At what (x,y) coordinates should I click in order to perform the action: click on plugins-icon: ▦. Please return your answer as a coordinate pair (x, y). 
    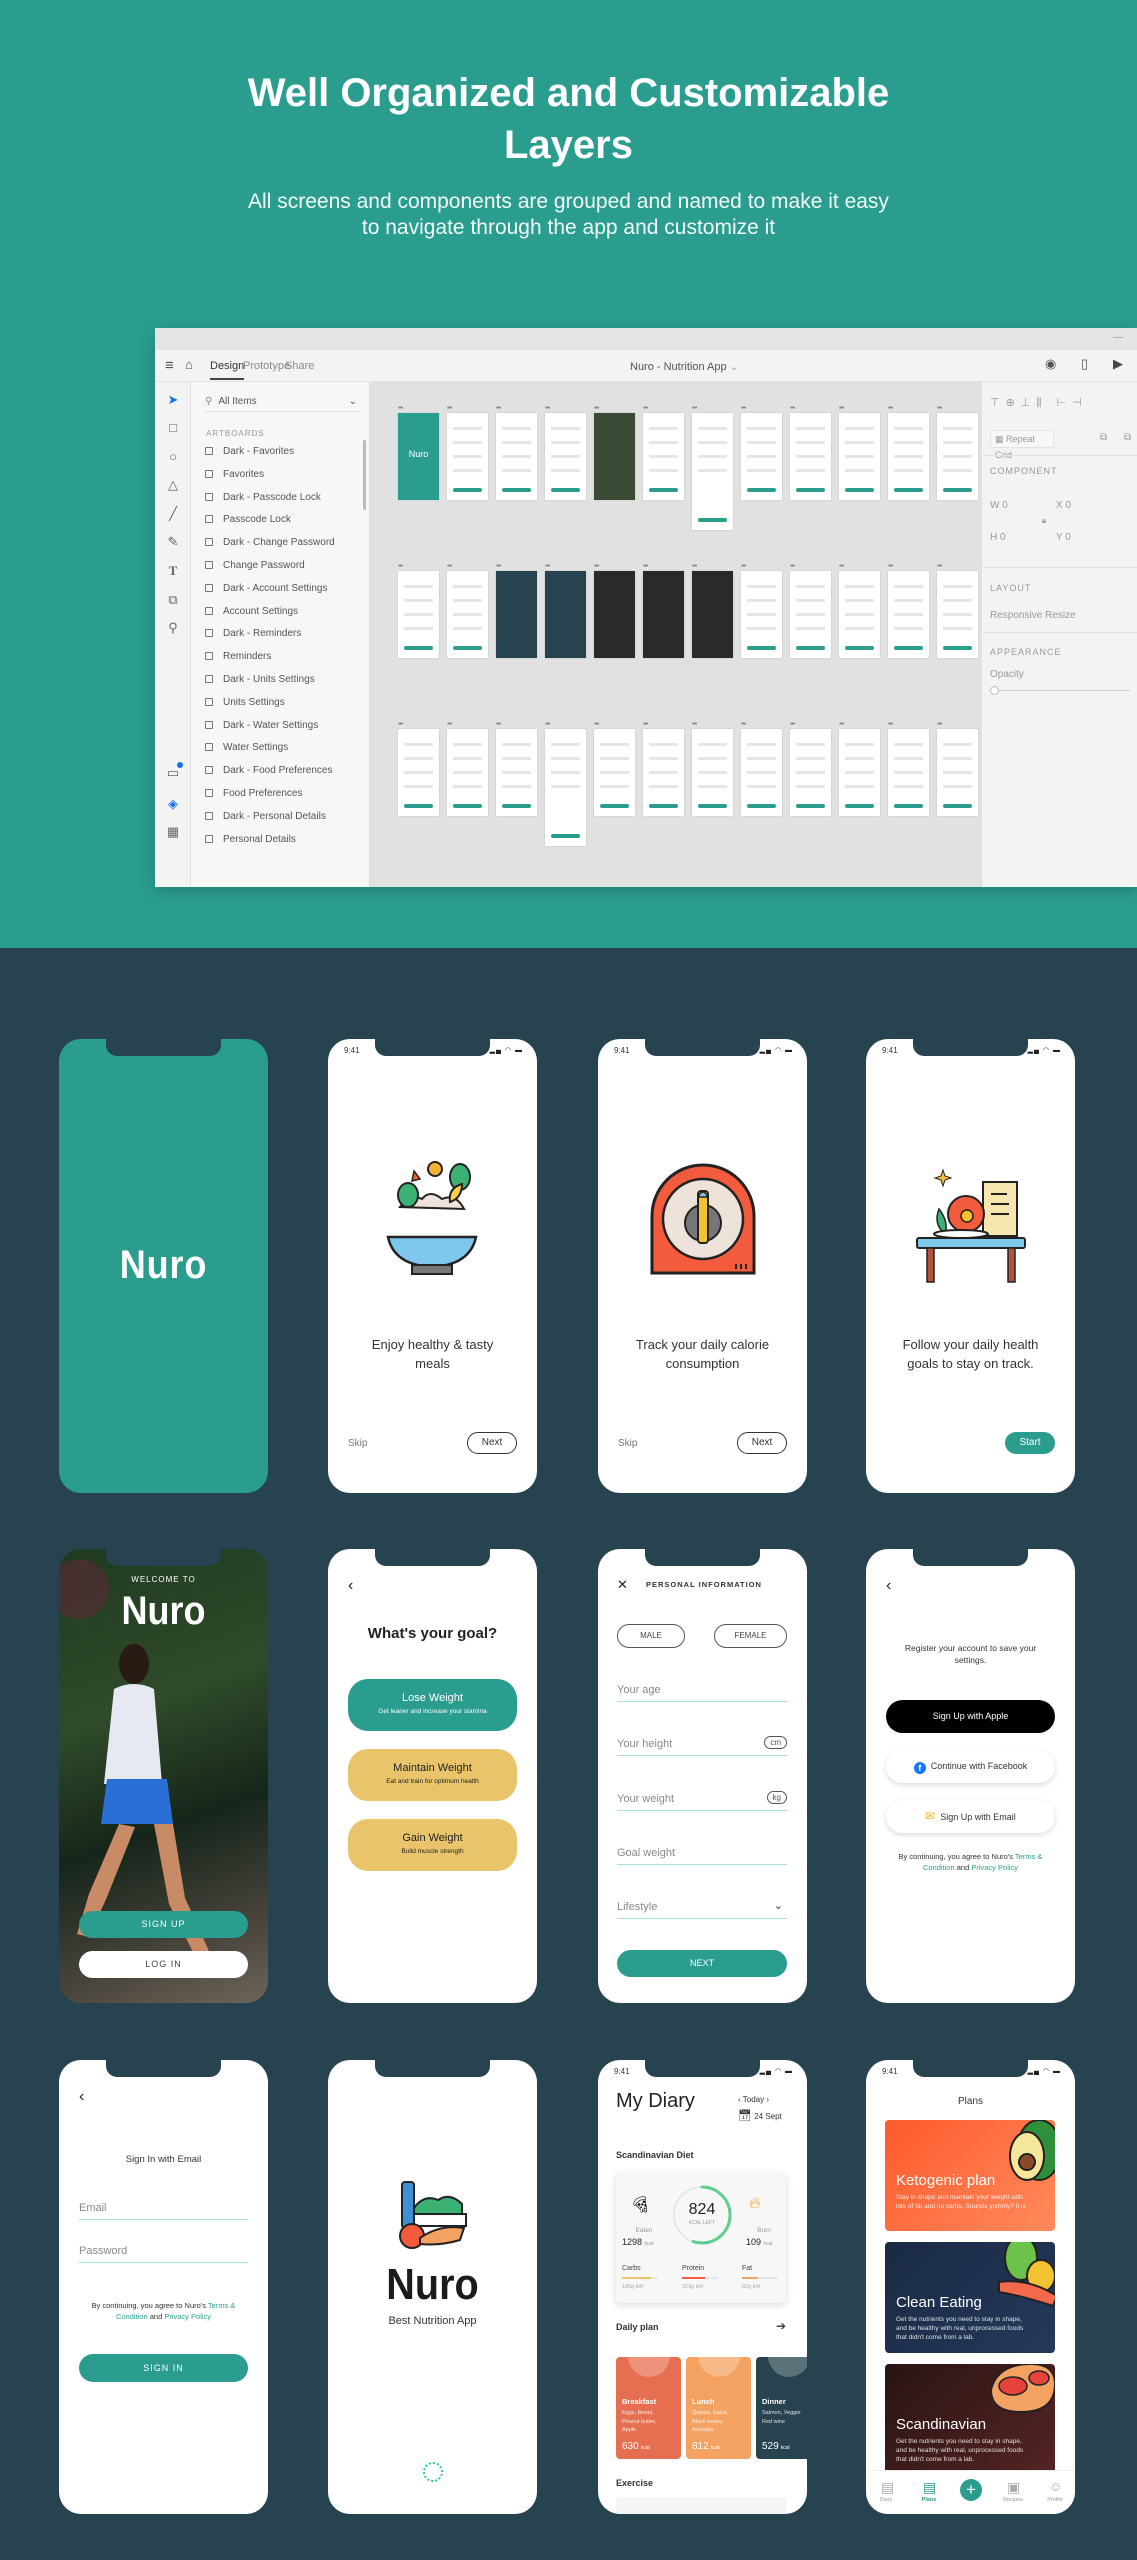
    Looking at the image, I should click on (173, 832).